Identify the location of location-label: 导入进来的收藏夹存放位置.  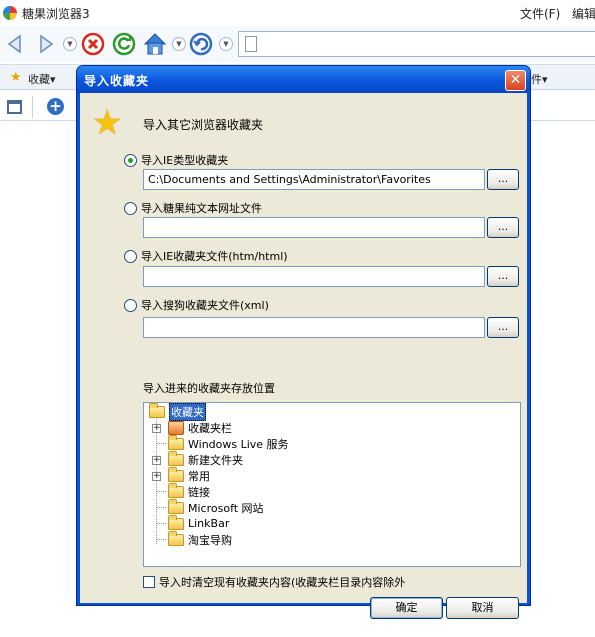
(209, 388).